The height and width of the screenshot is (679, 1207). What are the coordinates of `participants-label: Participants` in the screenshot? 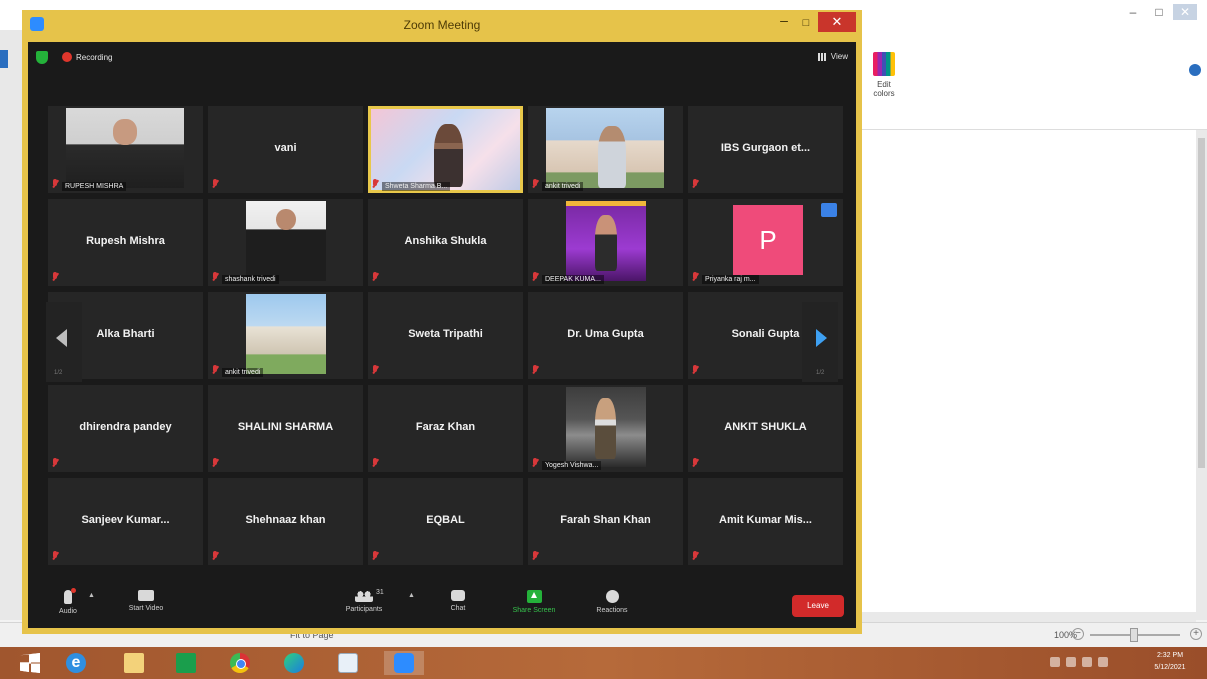 It's located at (364, 609).